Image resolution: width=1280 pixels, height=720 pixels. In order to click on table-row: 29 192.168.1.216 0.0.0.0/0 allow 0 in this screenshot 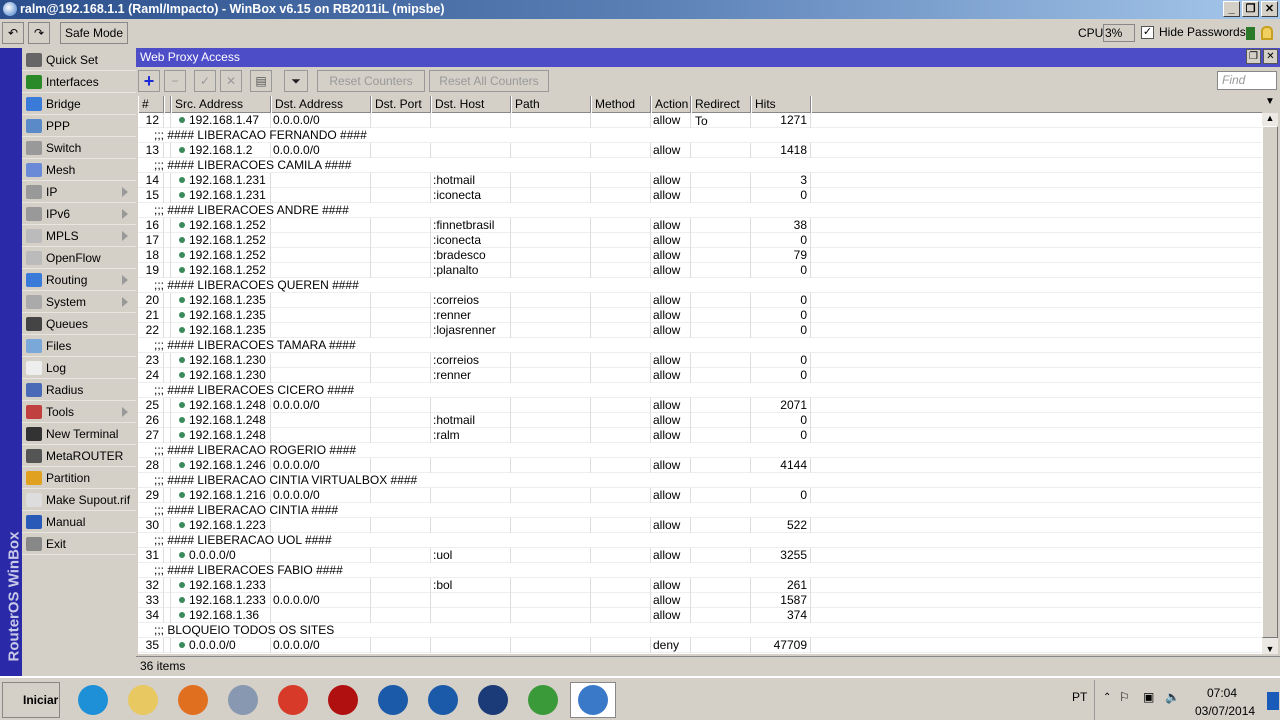, I will do `click(700, 495)`.